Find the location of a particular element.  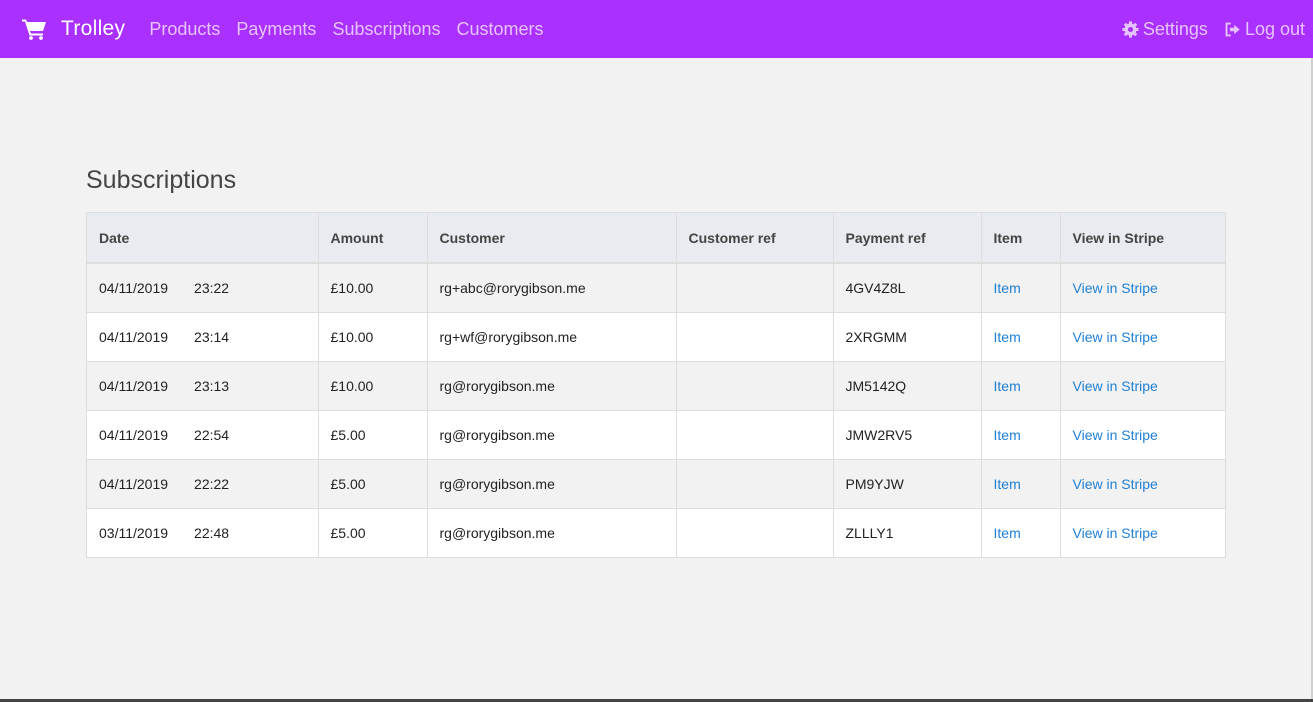

time-value: 23:22 is located at coordinates (212, 287).